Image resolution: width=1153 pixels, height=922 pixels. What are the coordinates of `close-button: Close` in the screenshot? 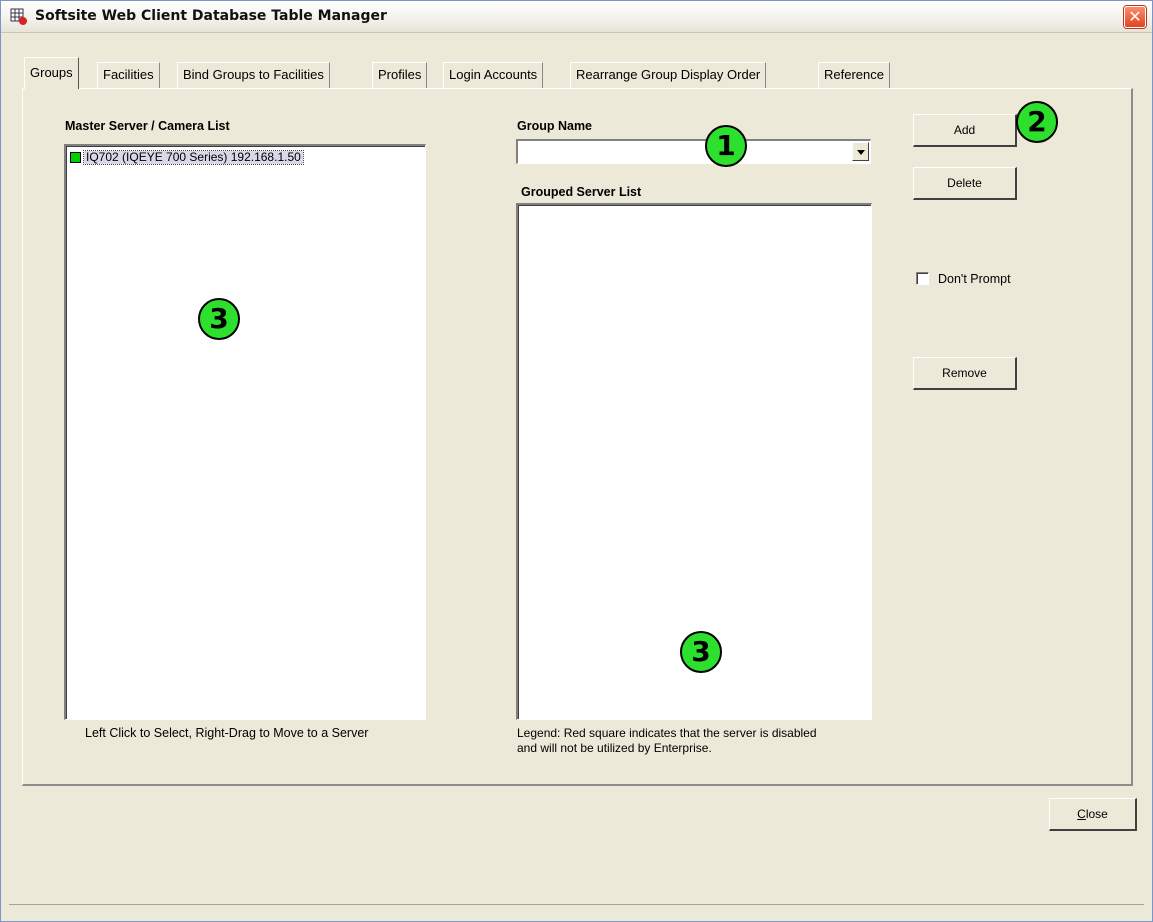 It's located at (1093, 814).